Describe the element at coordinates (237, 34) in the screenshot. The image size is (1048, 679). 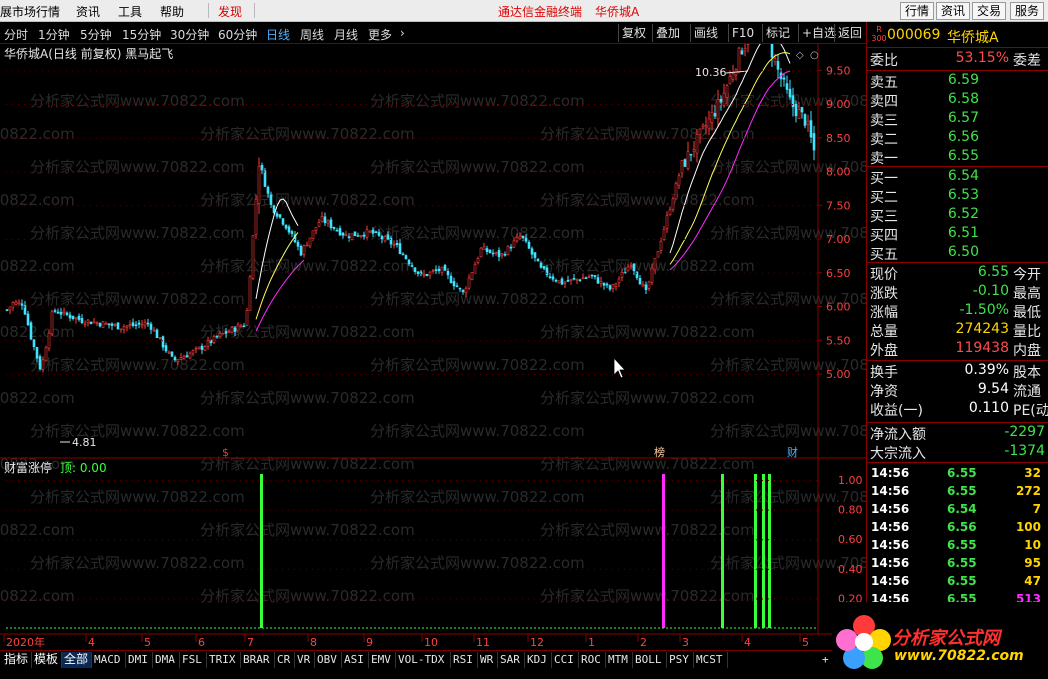
I see `period-60min: 60分钟` at that location.